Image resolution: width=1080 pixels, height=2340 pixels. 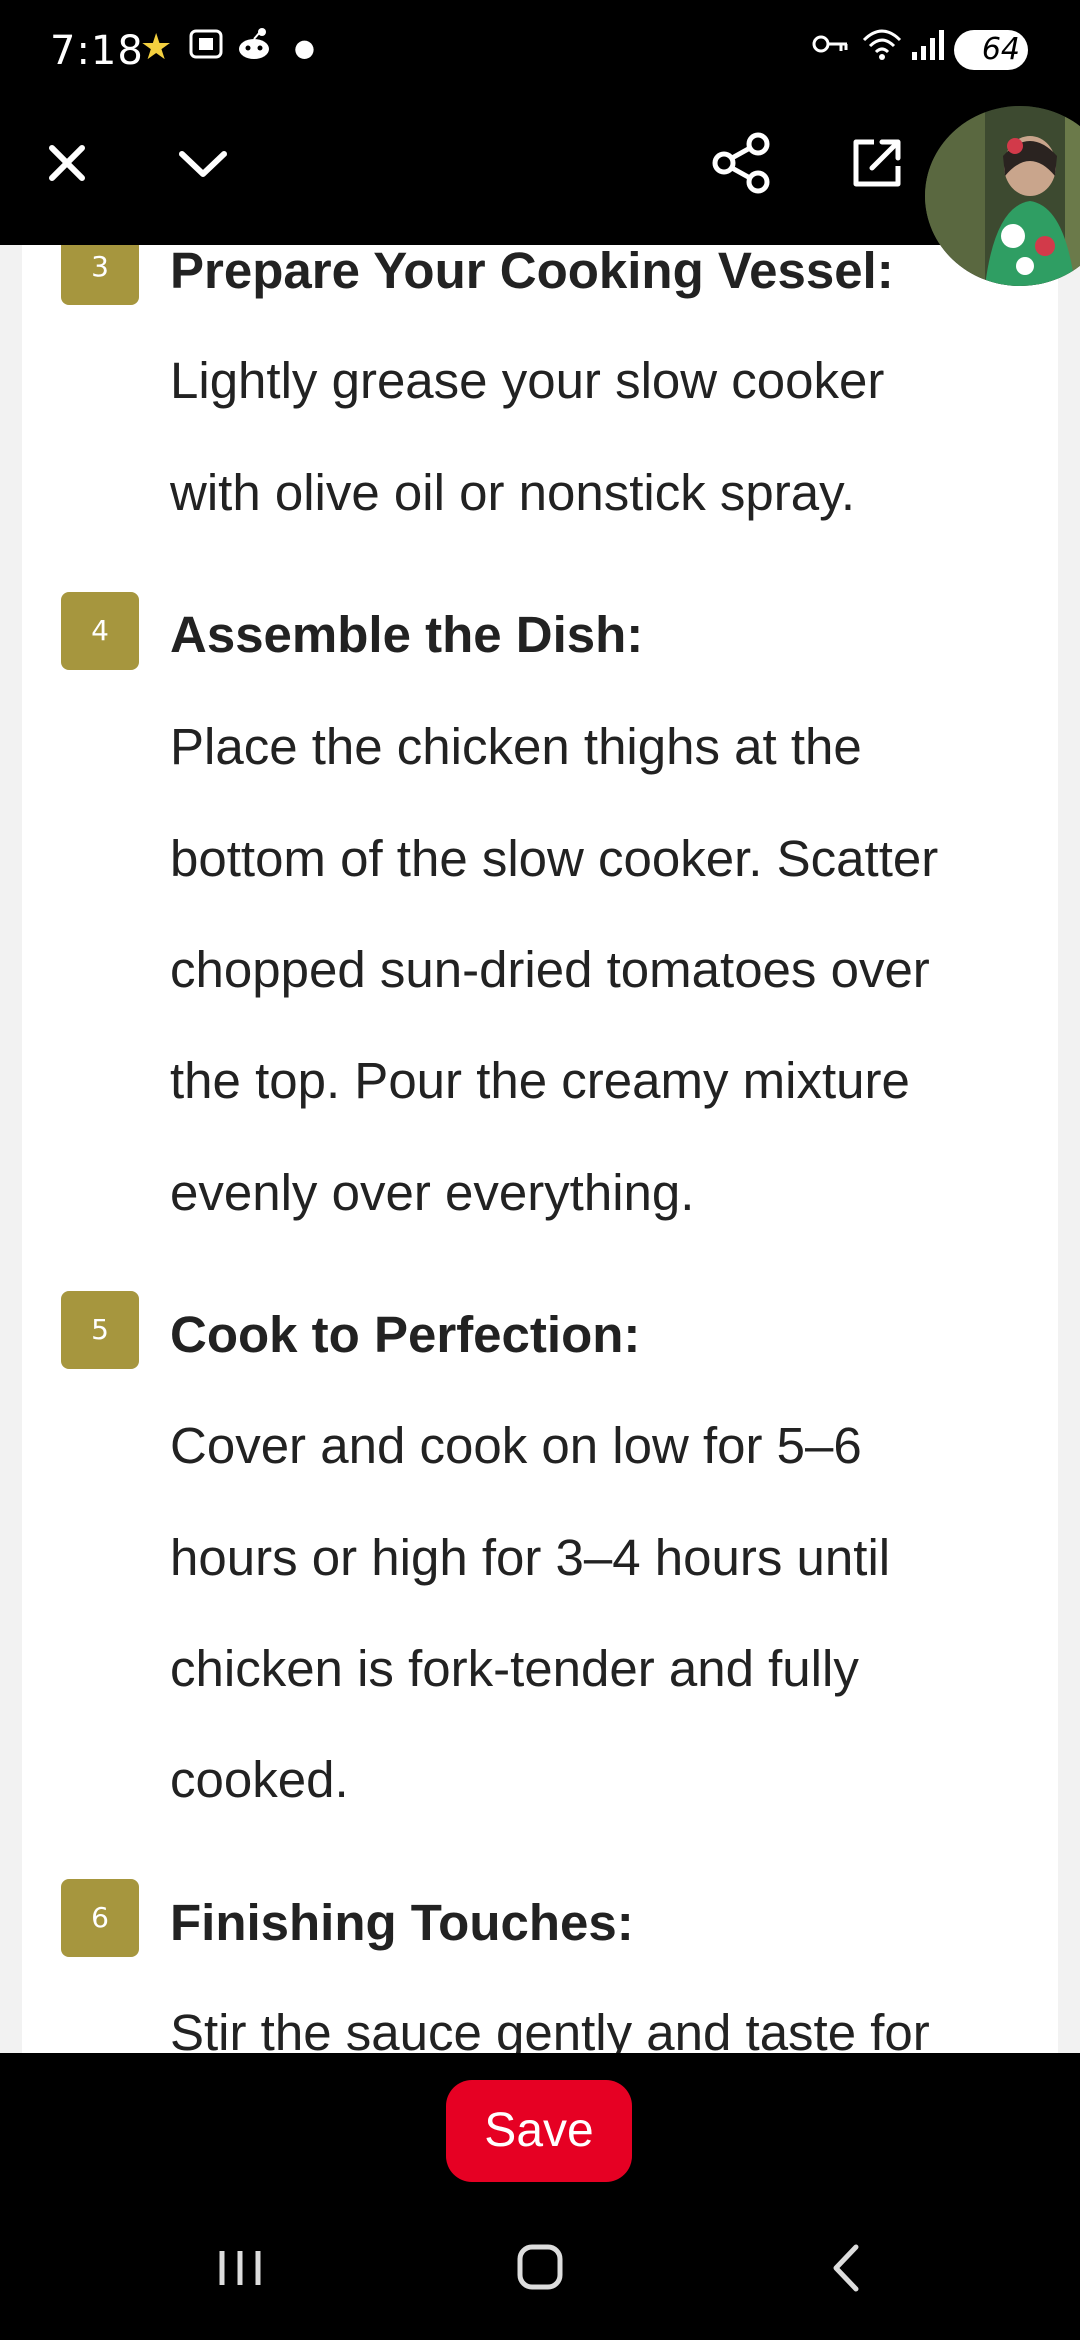 I want to click on vpn-key-icon, so click(x=830, y=50).